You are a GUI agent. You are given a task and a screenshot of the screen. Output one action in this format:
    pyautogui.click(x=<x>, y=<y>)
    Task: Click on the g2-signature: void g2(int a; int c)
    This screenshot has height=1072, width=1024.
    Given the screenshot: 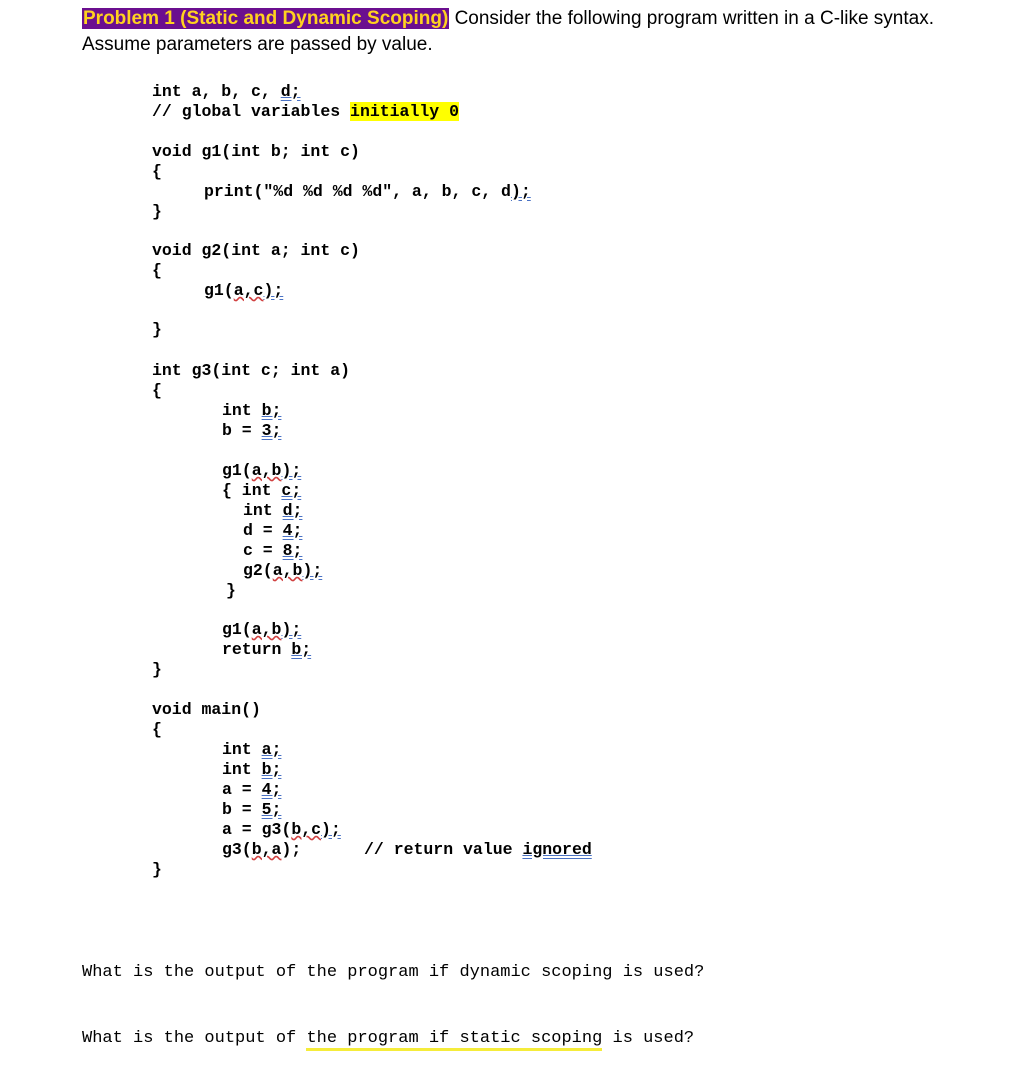 What is the action you would take?
    pyautogui.click(x=256, y=250)
    